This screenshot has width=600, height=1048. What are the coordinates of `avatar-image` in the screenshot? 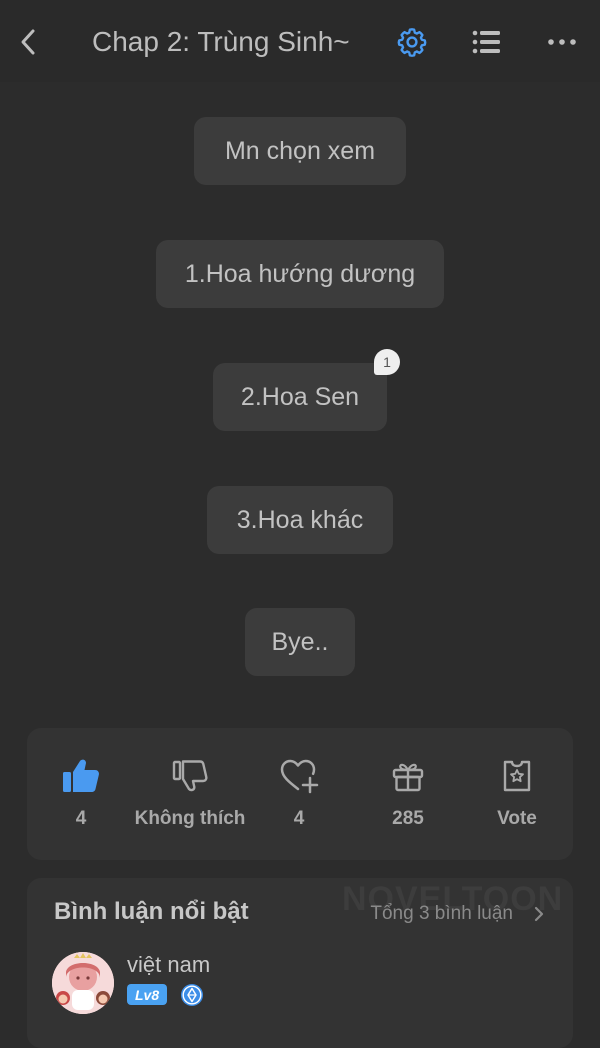 It's located at (83, 983).